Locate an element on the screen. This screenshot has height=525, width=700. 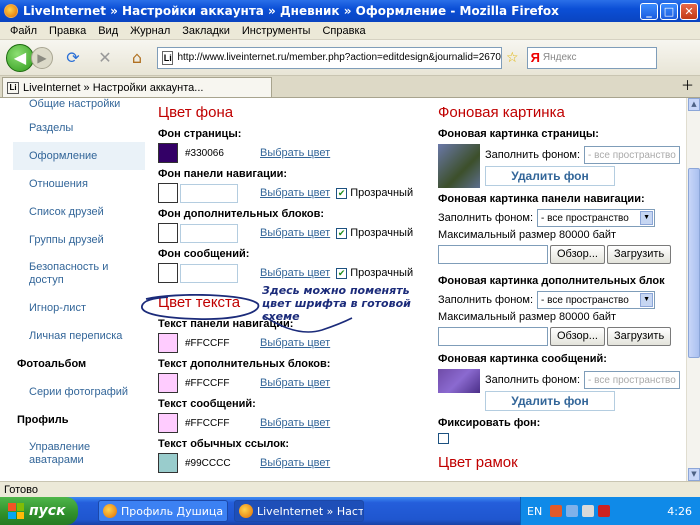
site-favicon: Li is located at coordinates (168, 57).